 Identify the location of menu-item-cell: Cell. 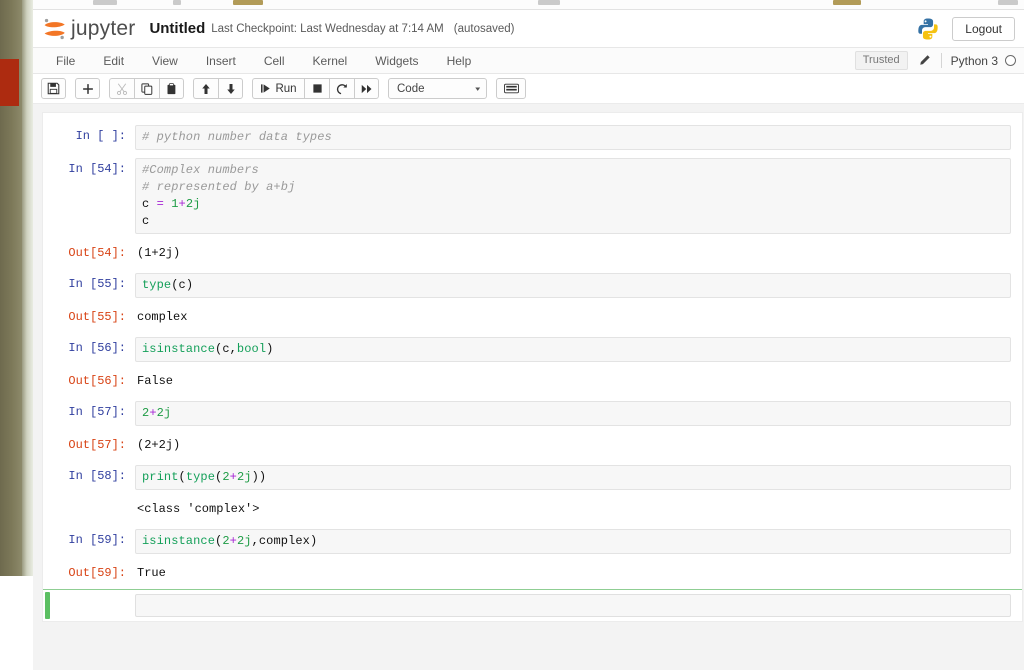
(274, 61).